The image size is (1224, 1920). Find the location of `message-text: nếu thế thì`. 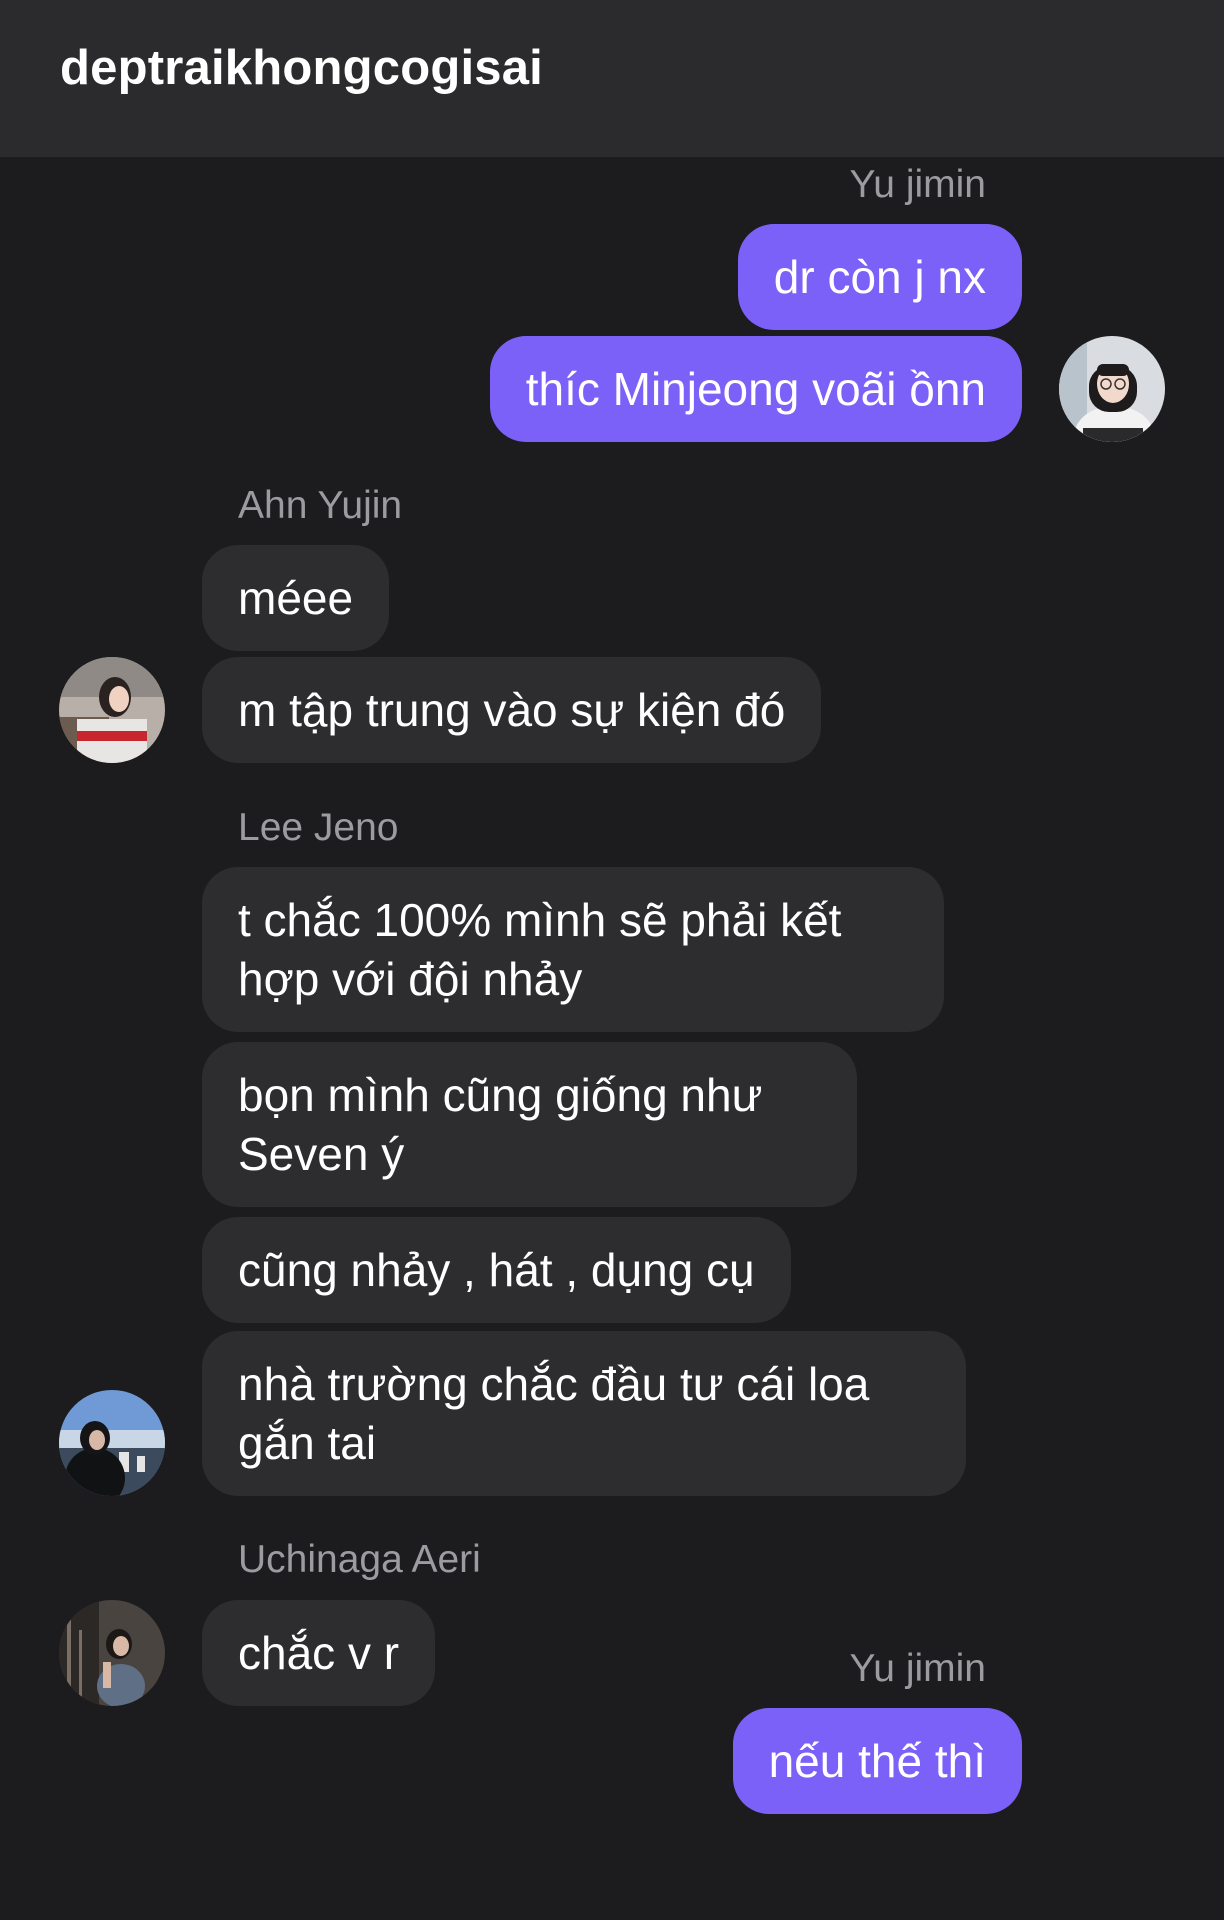

message-text: nếu thế thì is located at coordinates (877, 1760).